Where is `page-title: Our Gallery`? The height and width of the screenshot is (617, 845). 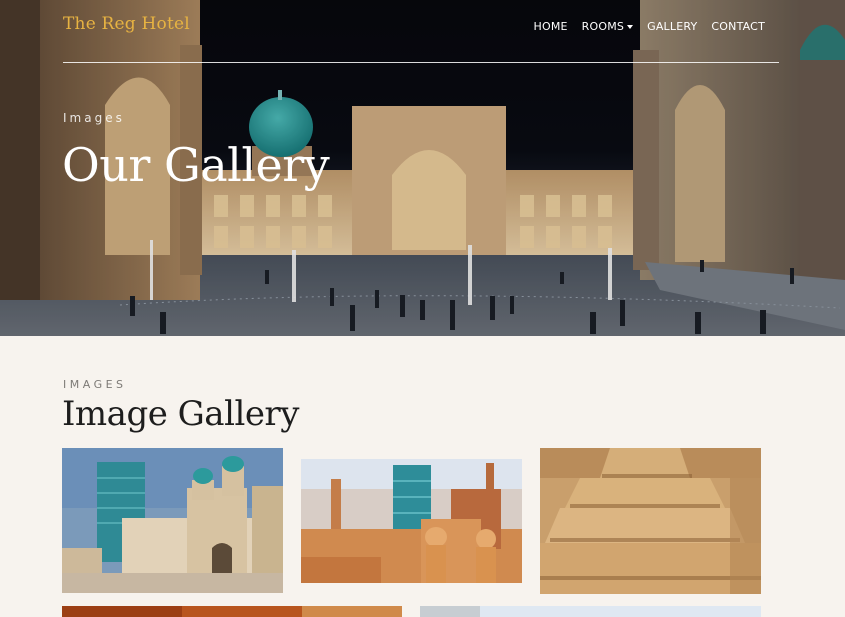
page-title: Our Gallery is located at coordinates (196, 165).